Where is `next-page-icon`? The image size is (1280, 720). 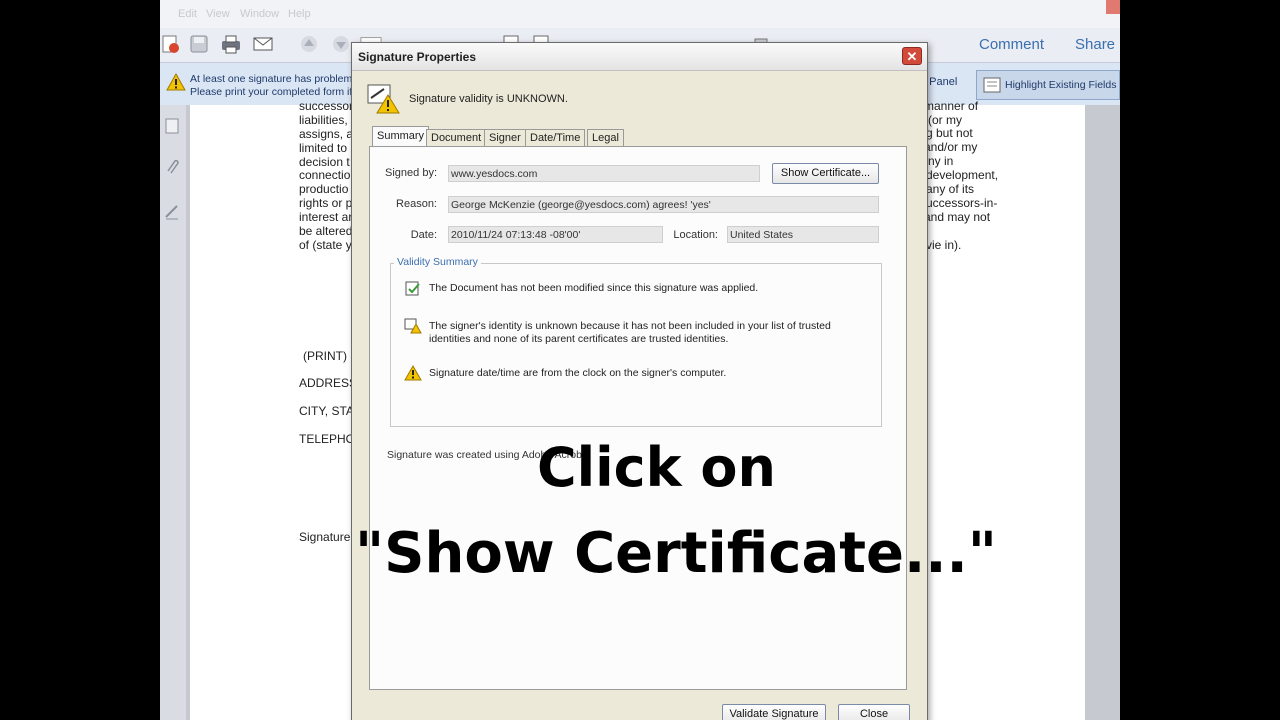
next-page-icon is located at coordinates (341, 44).